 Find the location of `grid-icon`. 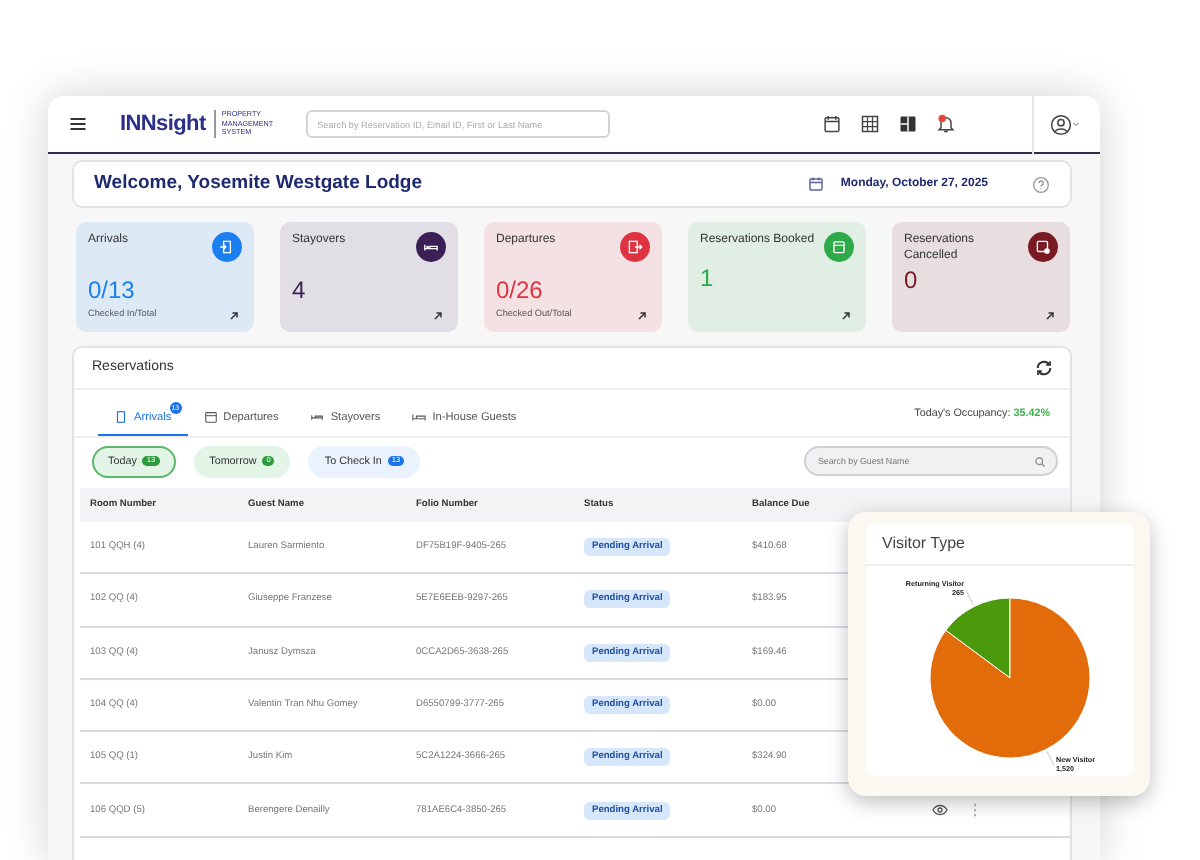

grid-icon is located at coordinates (870, 124).